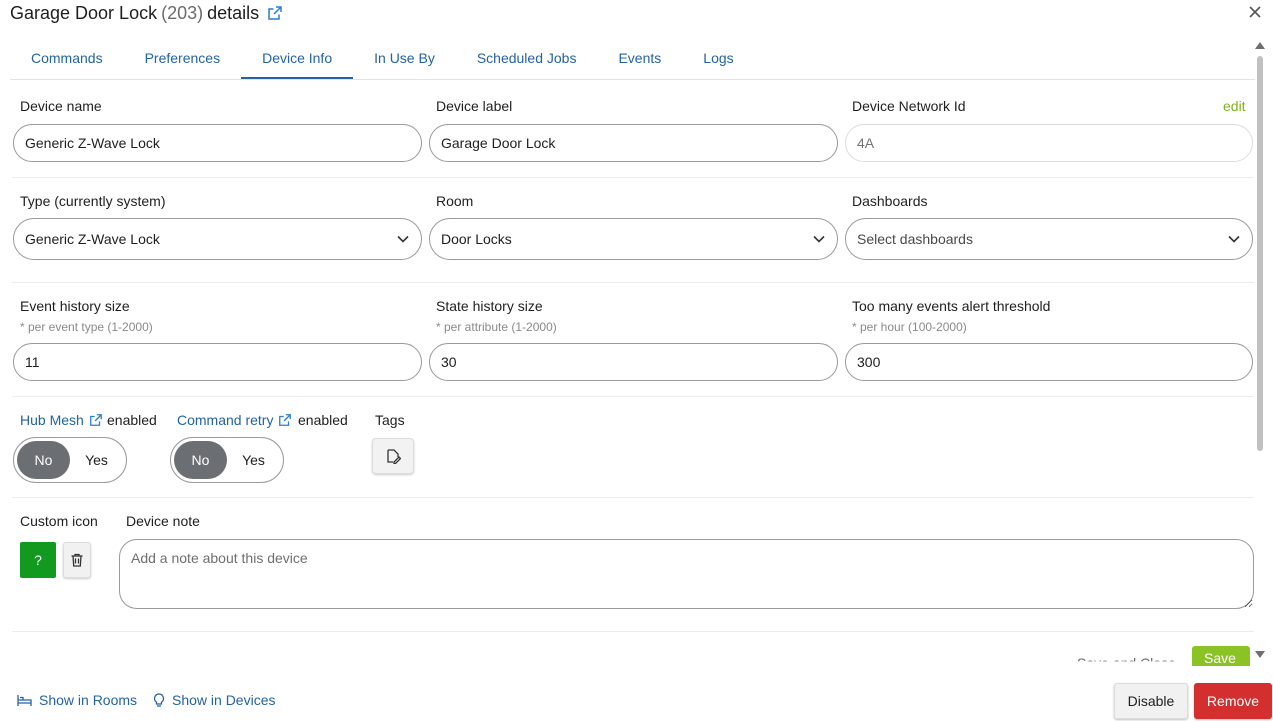  What do you see at coordinates (633, 362) in the screenshot?
I see `state-history-input` at bounding box center [633, 362].